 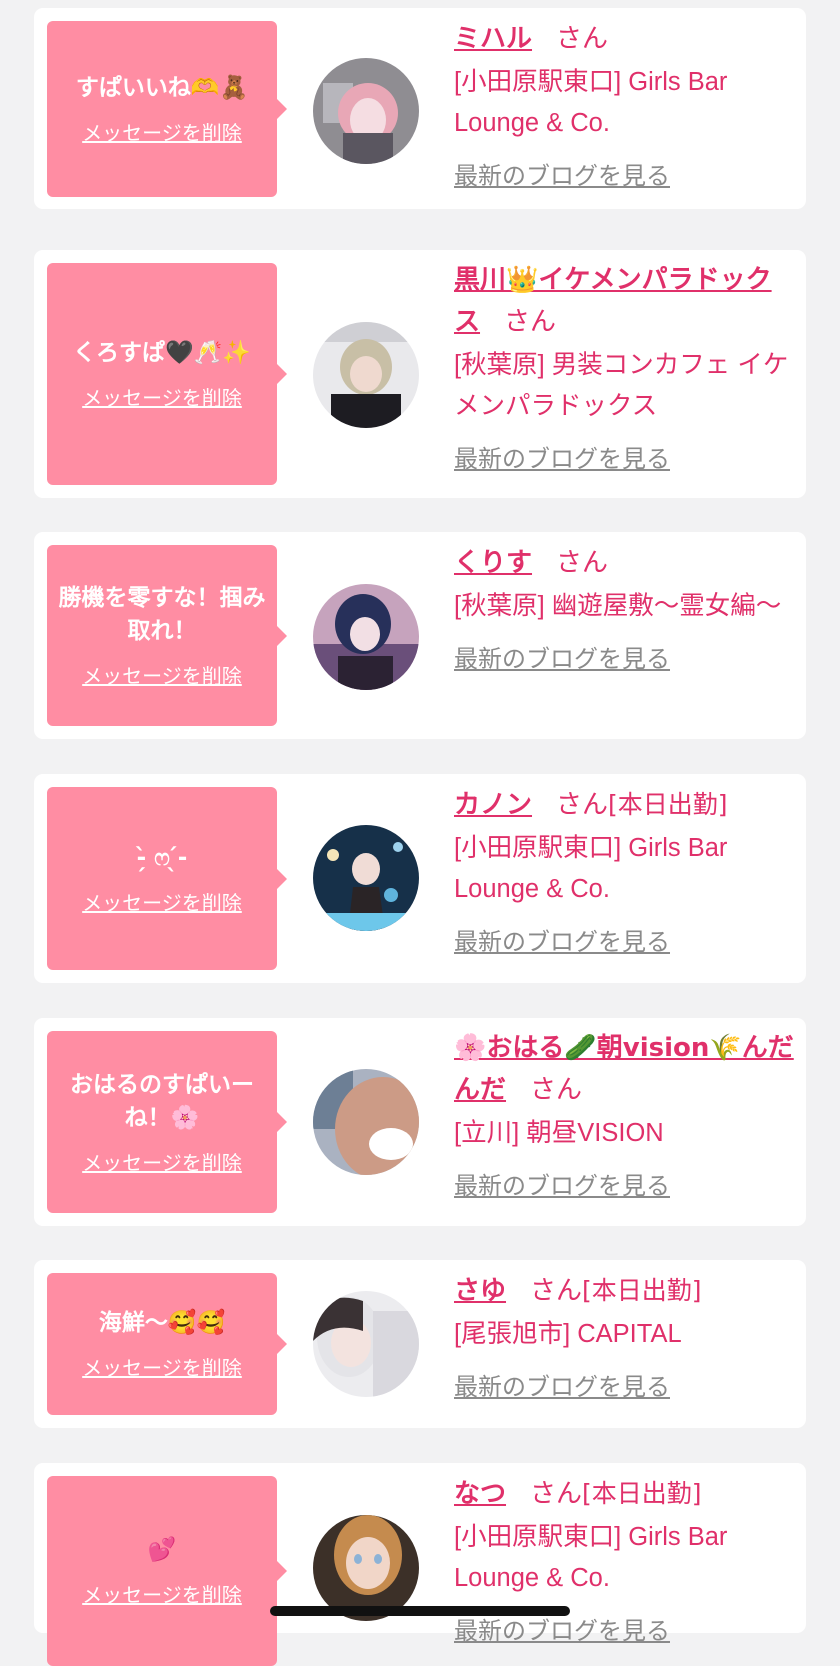 What do you see at coordinates (613, 301) in the screenshot?
I see `sender-name-link: 黒川👑イケメンパラドックス` at bounding box center [613, 301].